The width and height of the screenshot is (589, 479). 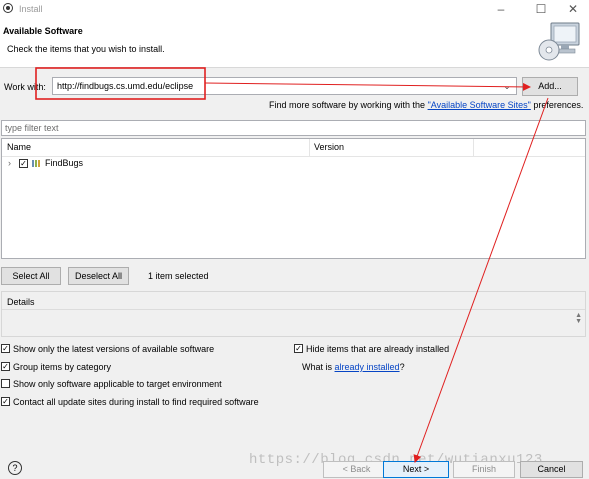 I want to click on find-more-suffix: preferences., so click(x=557, y=105).